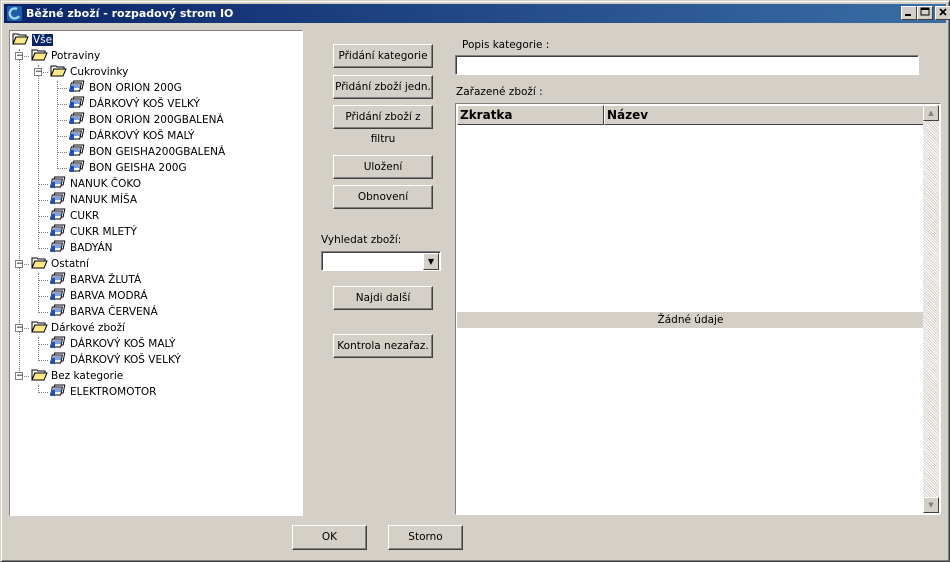 This screenshot has height=562, width=950. I want to click on tree-node-item: NANUK ČOKO, so click(95, 184).